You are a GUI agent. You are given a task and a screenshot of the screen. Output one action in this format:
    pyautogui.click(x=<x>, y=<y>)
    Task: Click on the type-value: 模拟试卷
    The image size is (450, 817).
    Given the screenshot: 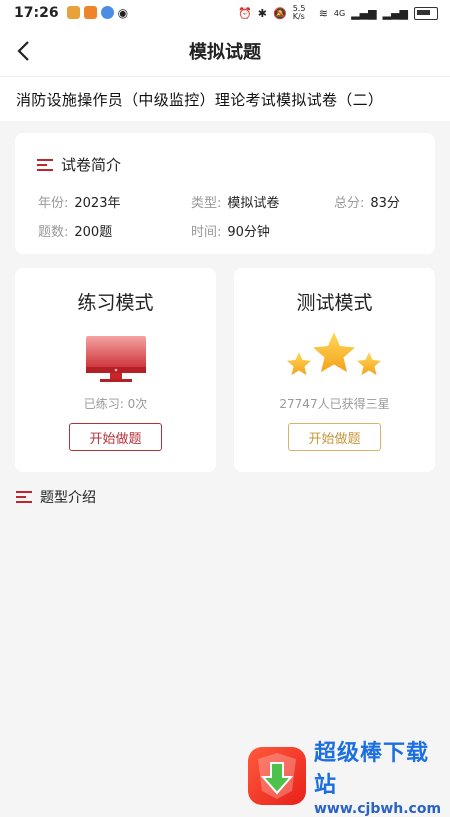 What is the action you would take?
    pyautogui.click(x=253, y=203)
    